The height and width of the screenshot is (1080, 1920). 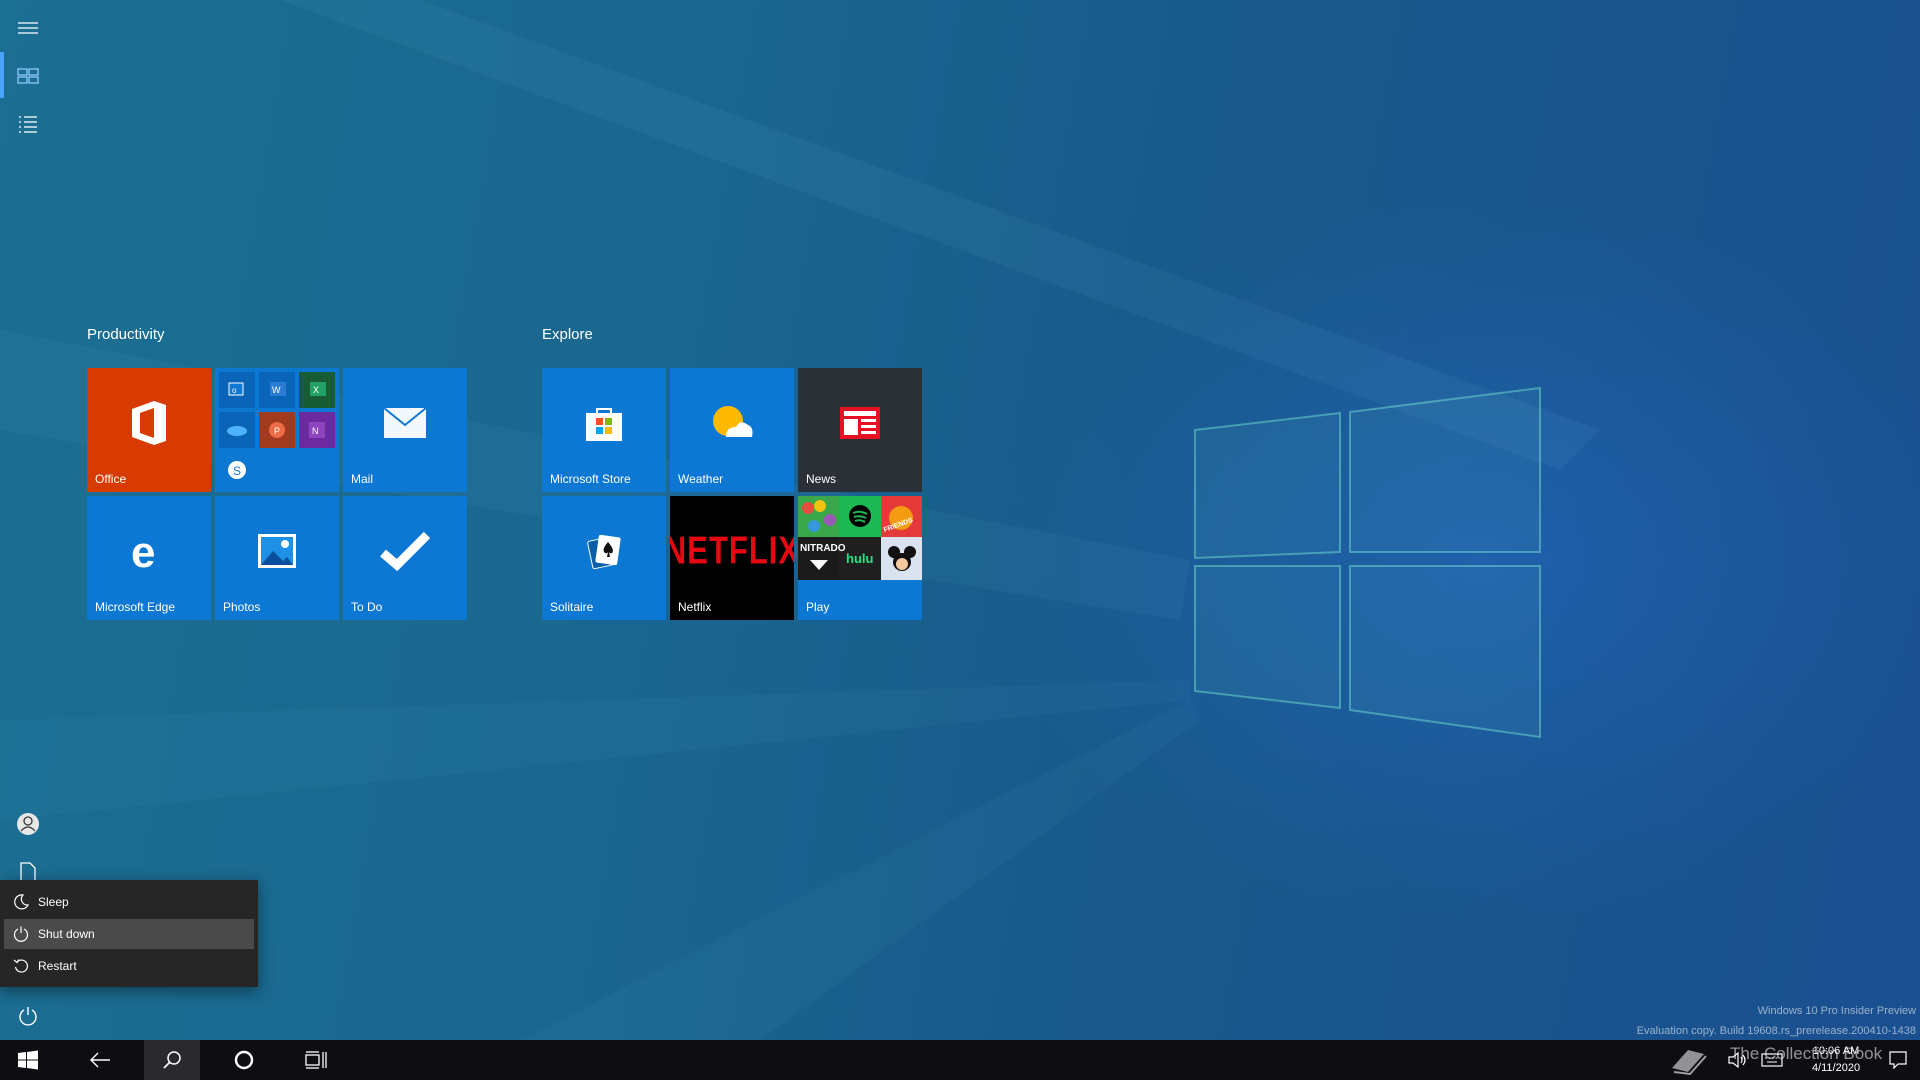 I want to click on tile-microsoft-edge: e Microsoft Edge, so click(x=149, y=558).